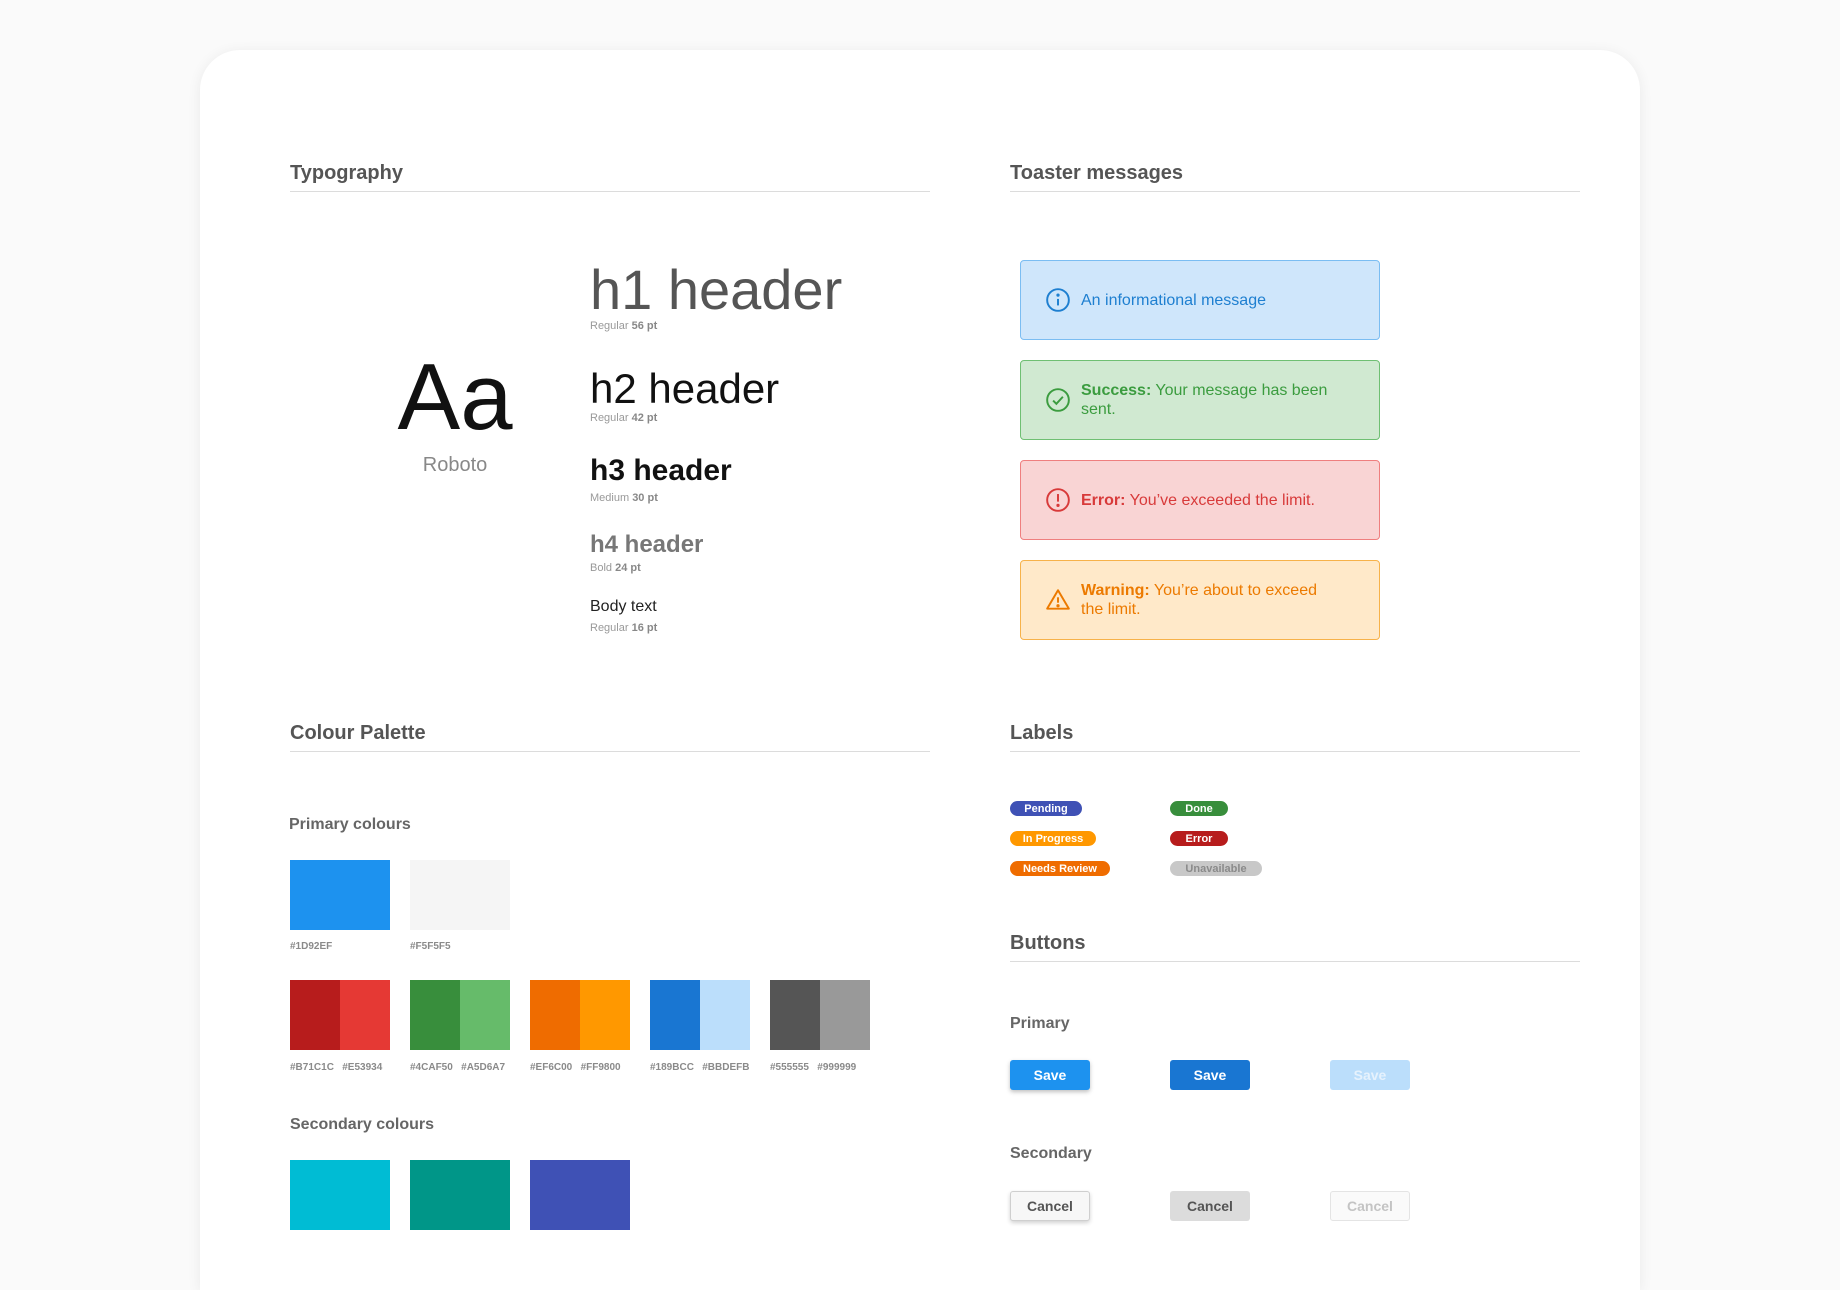  What do you see at coordinates (1370, 1075) in the screenshot?
I see `primary-save-button-disabled: Save` at bounding box center [1370, 1075].